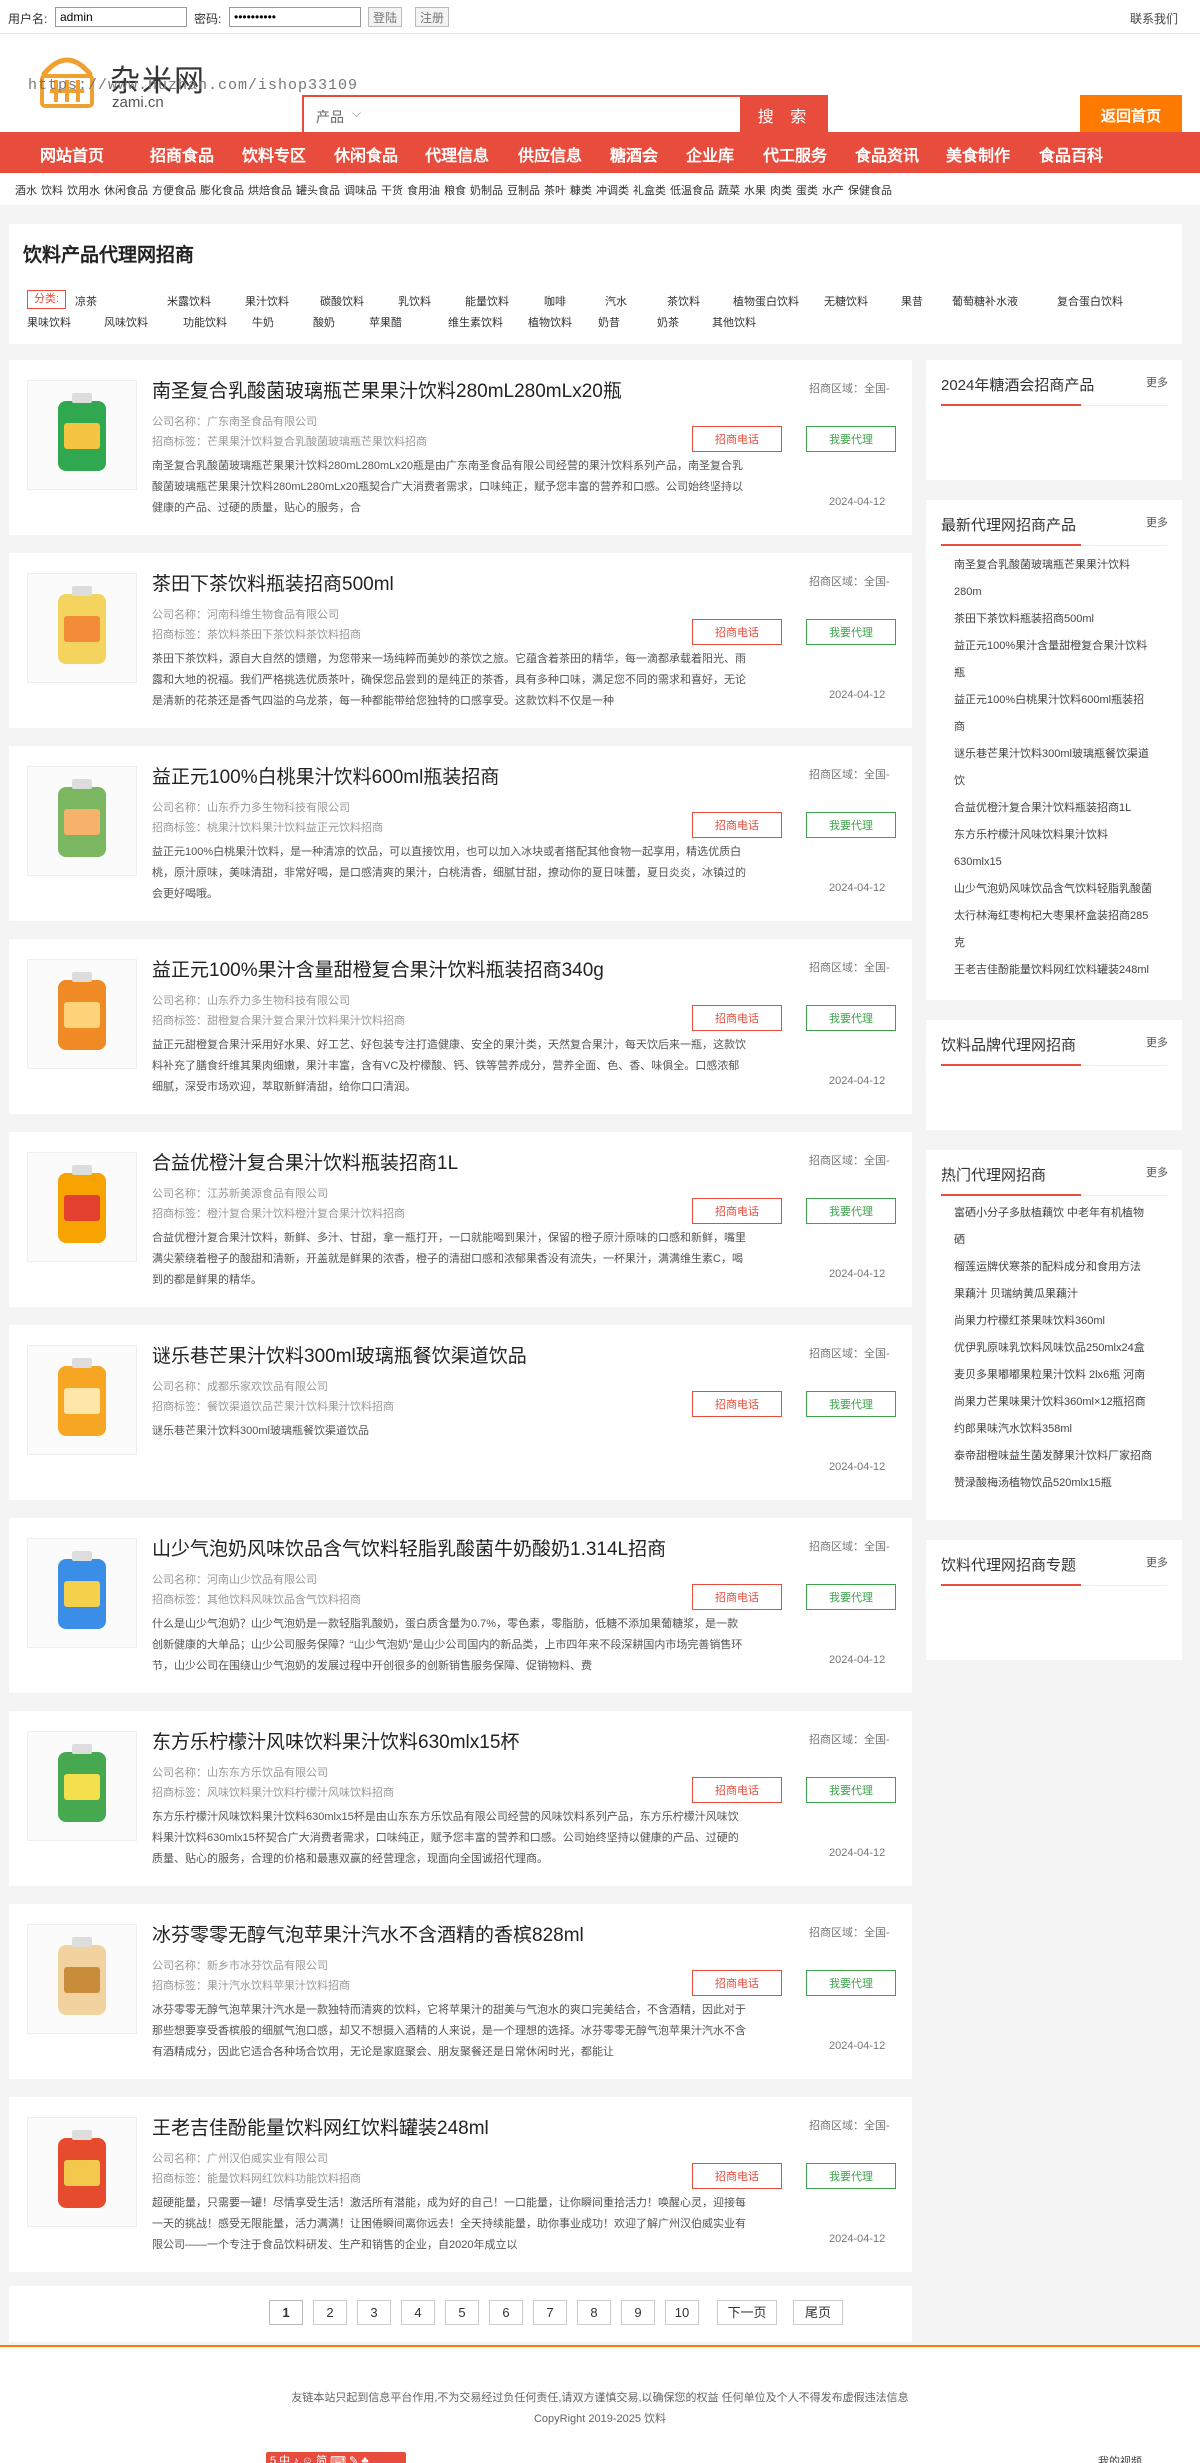 The width and height of the screenshot is (1200, 2463). Describe the element at coordinates (1064, 1321) in the screenshot. I see `sidebar-list-item: 尚果力柠檬红茶果味饮料360ml` at that location.